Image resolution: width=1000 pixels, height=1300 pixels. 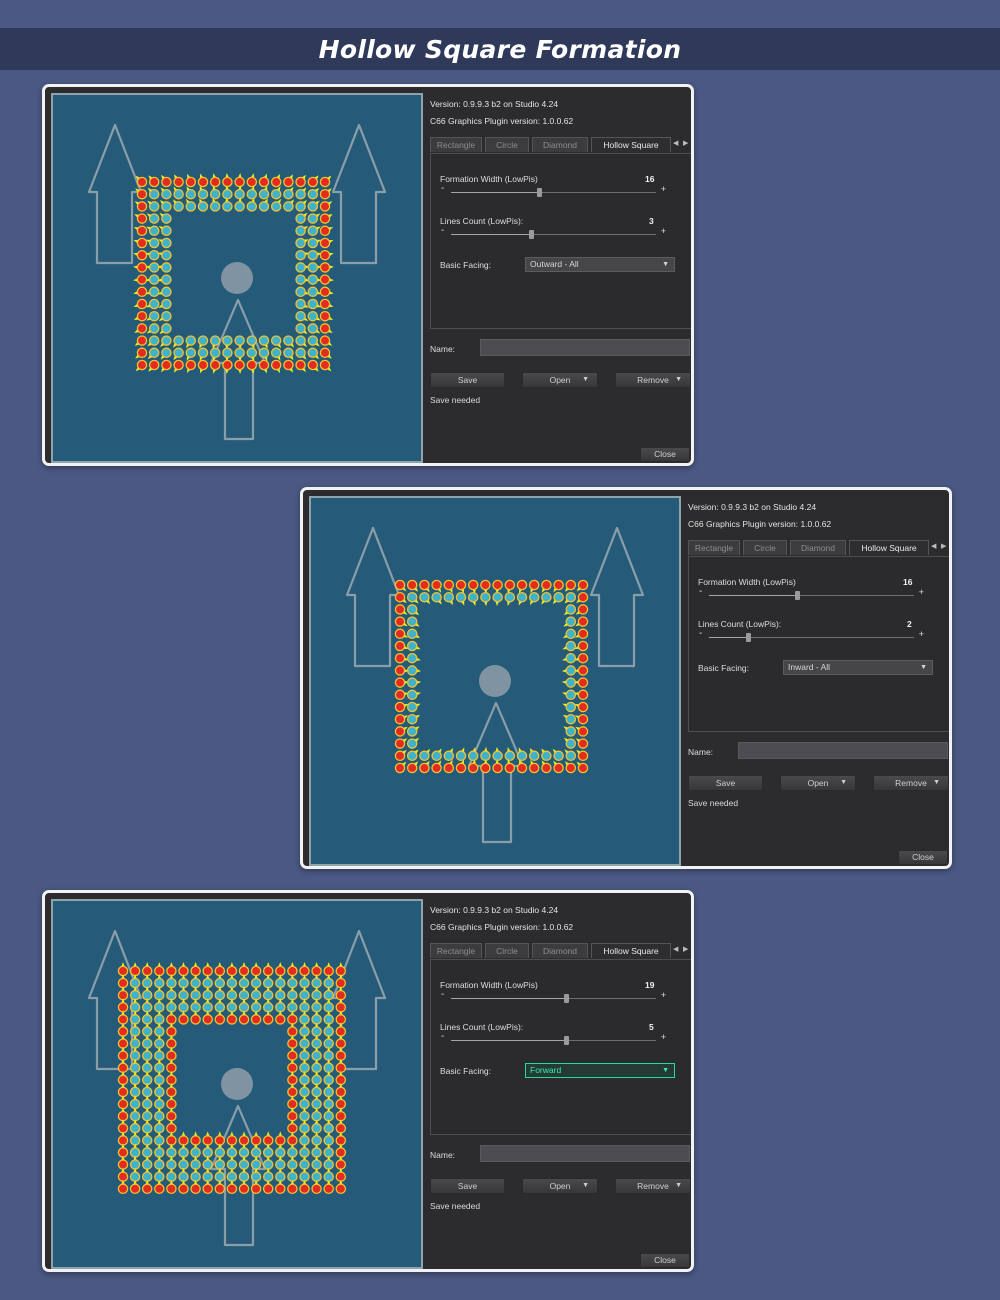 I want to click on chevron-down-icon: ▼, so click(x=665, y=1070).